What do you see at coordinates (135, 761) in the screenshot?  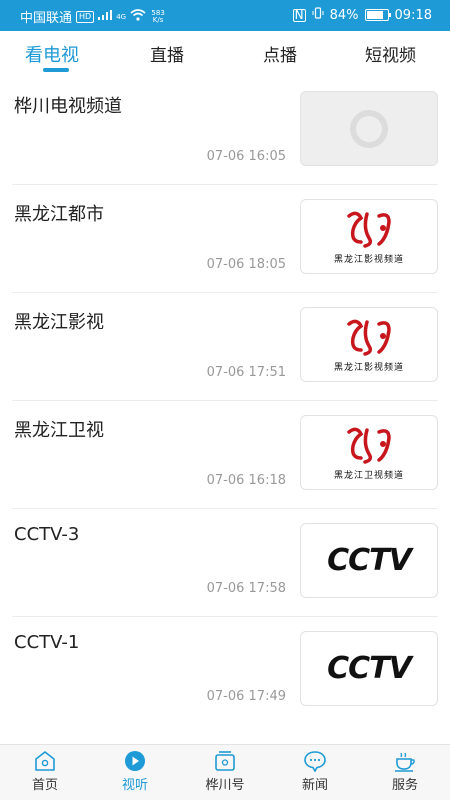 I see `play-icon` at bounding box center [135, 761].